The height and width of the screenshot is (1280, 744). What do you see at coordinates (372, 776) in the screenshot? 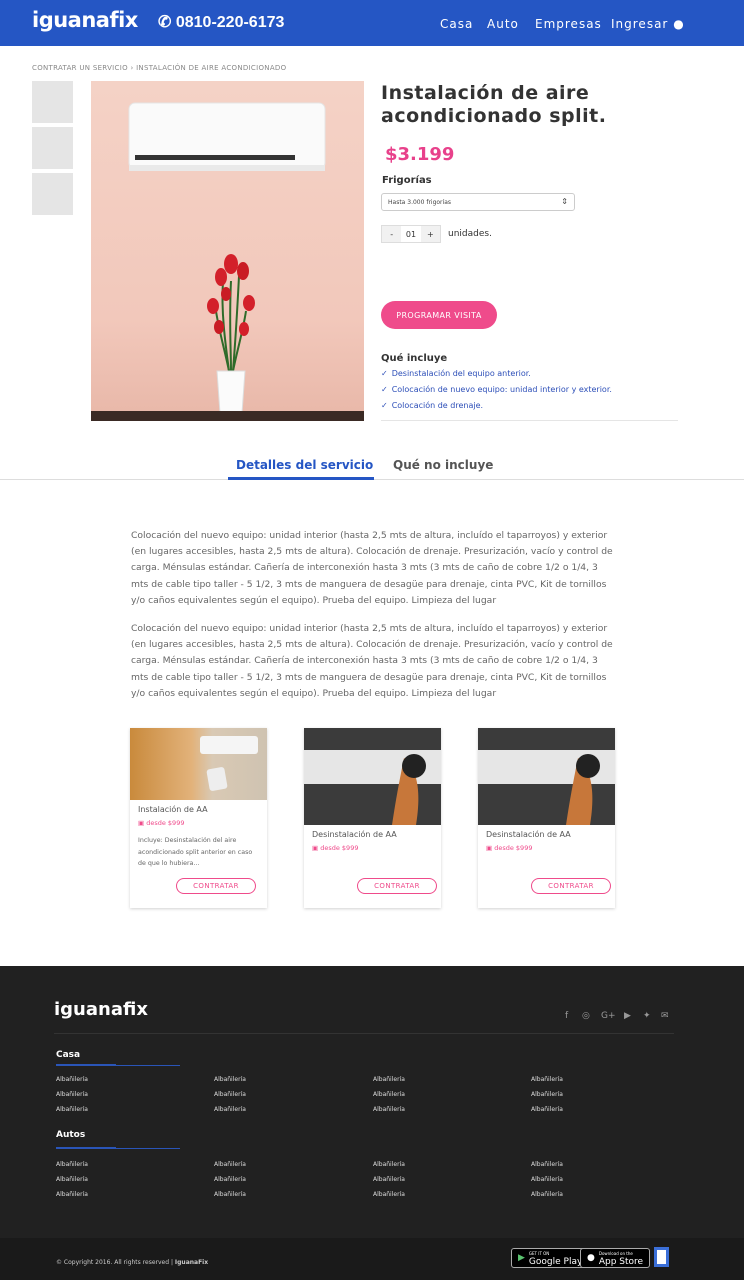
I see `card-image` at bounding box center [372, 776].